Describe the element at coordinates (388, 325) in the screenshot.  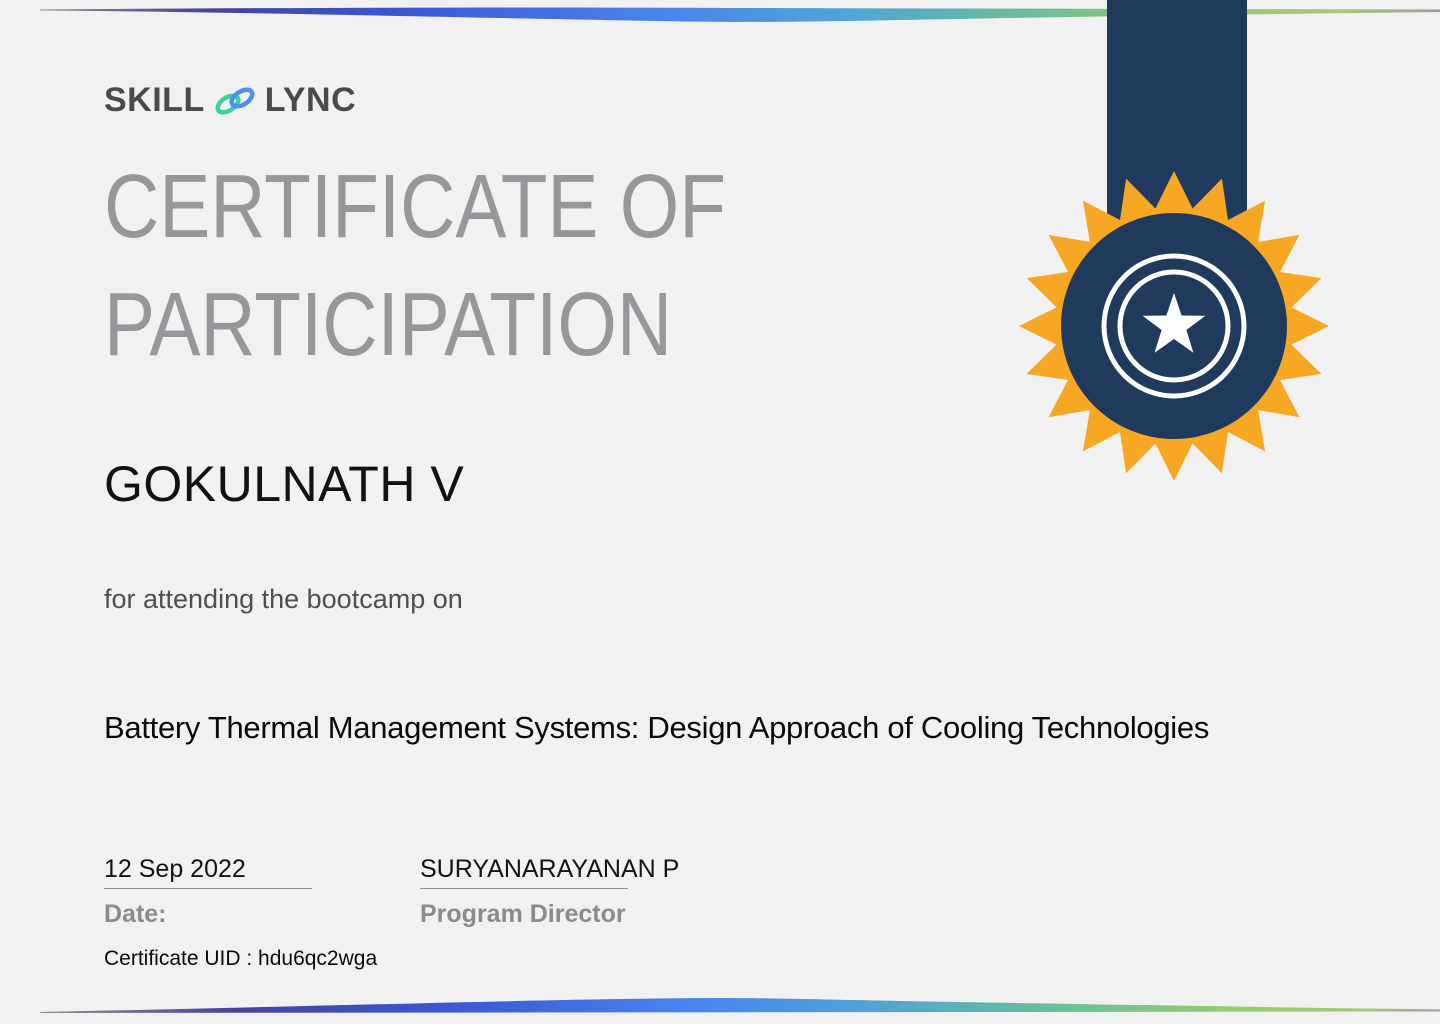
I see `title-line-2: PARTICIPATION` at that location.